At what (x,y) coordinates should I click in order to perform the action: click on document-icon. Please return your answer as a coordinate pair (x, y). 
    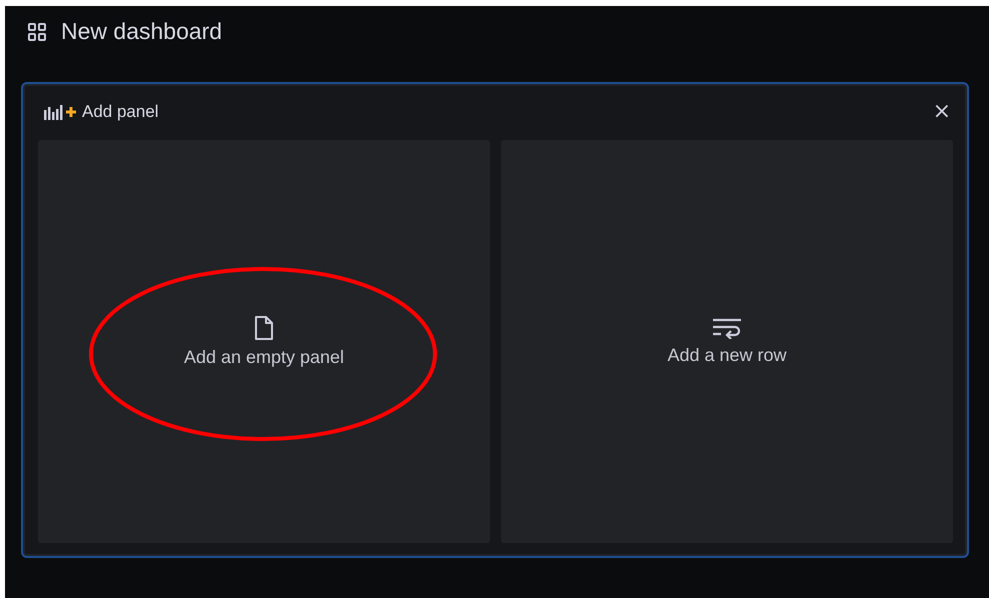
    Looking at the image, I should click on (264, 328).